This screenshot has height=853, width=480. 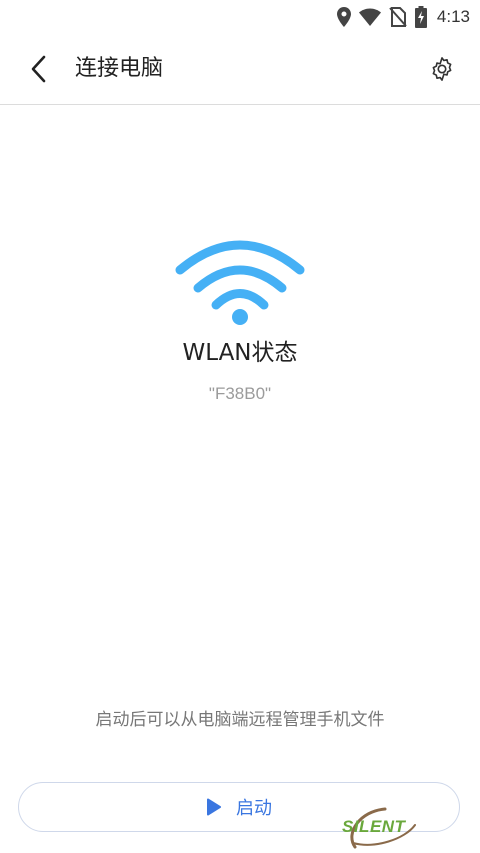 What do you see at coordinates (254, 808) in the screenshot?
I see `start-button-label: 启动` at bounding box center [254, 808].